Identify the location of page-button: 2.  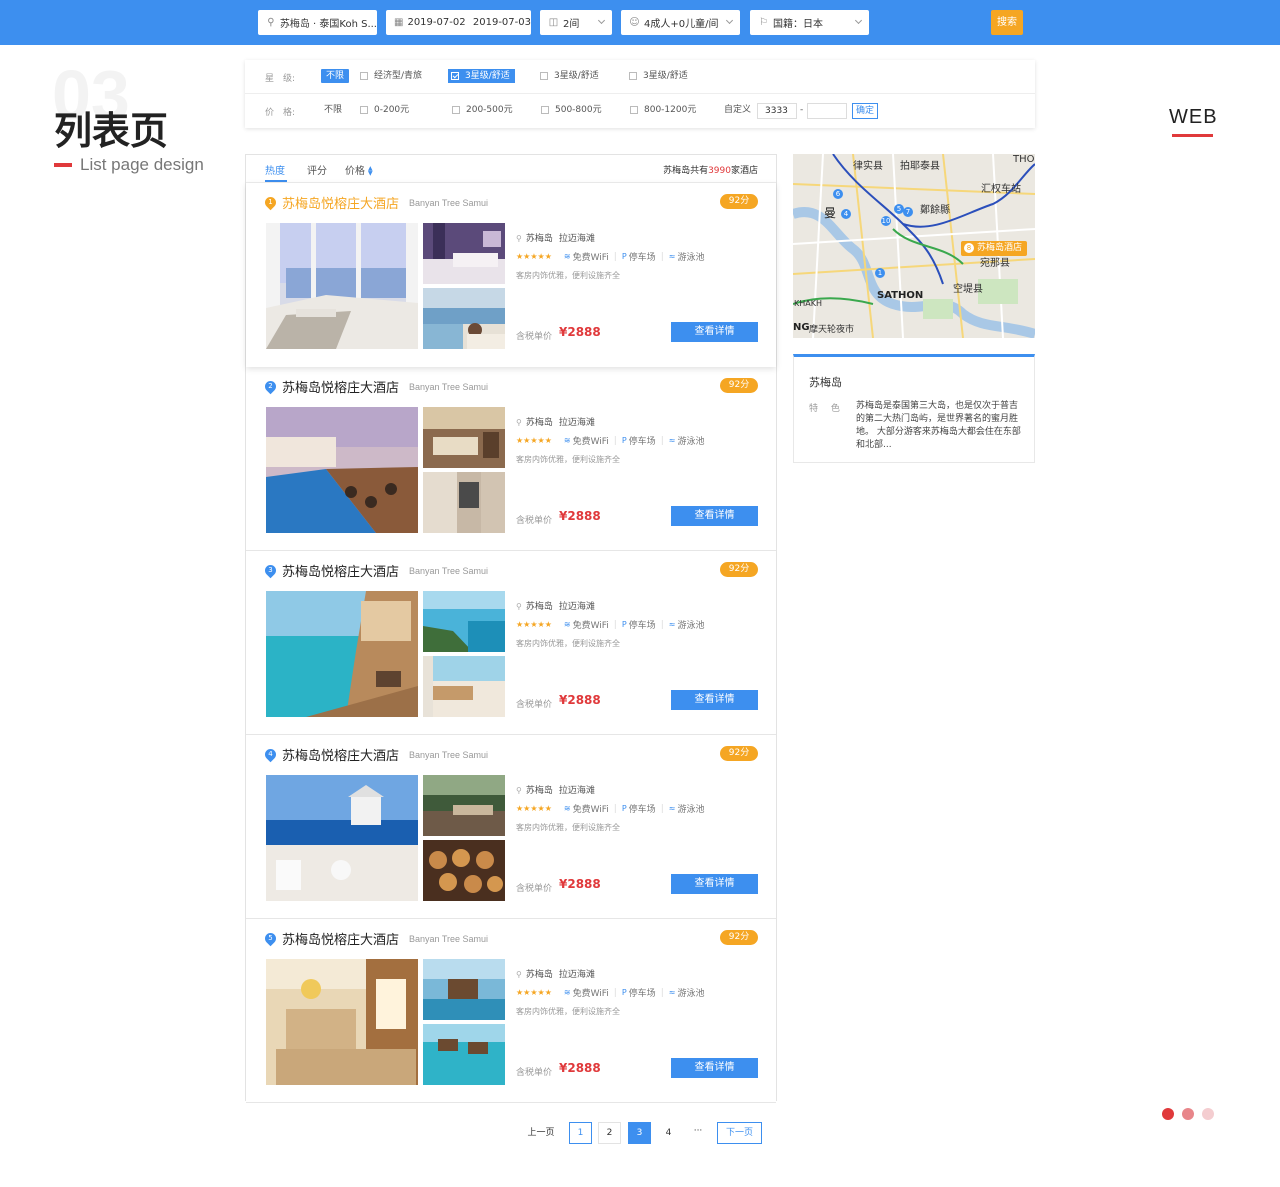
(609, 1133).